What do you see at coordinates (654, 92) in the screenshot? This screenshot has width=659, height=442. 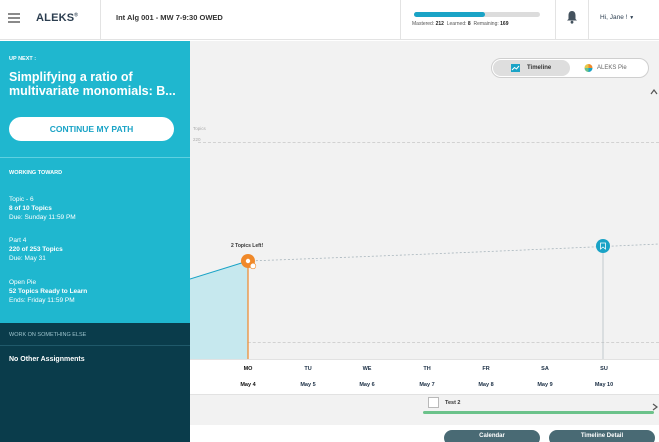 I see `chevron-up-icon` at bounding box center [654, 92].